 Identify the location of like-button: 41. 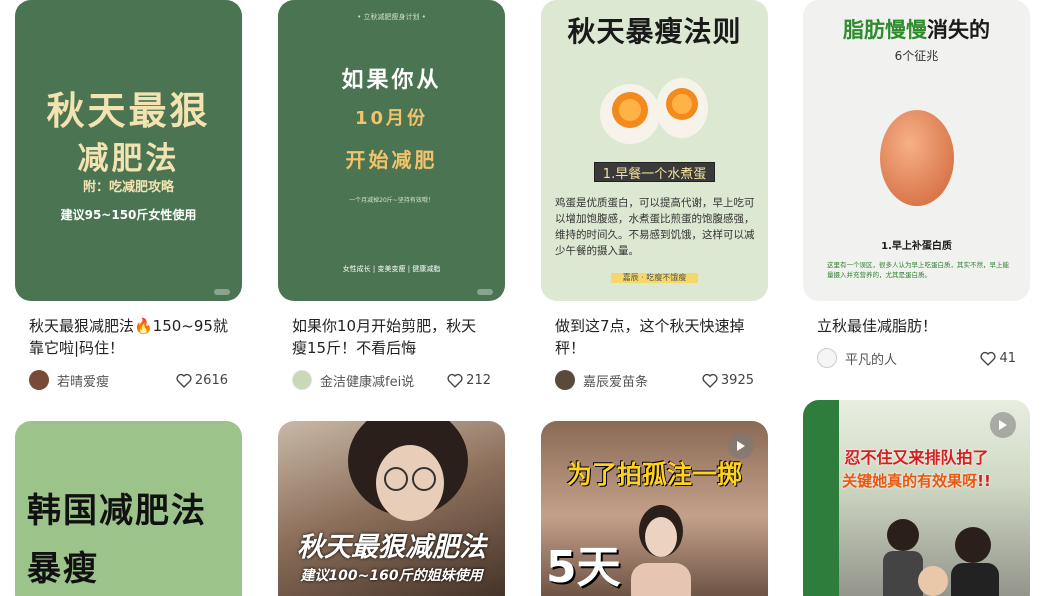
(998, 358).